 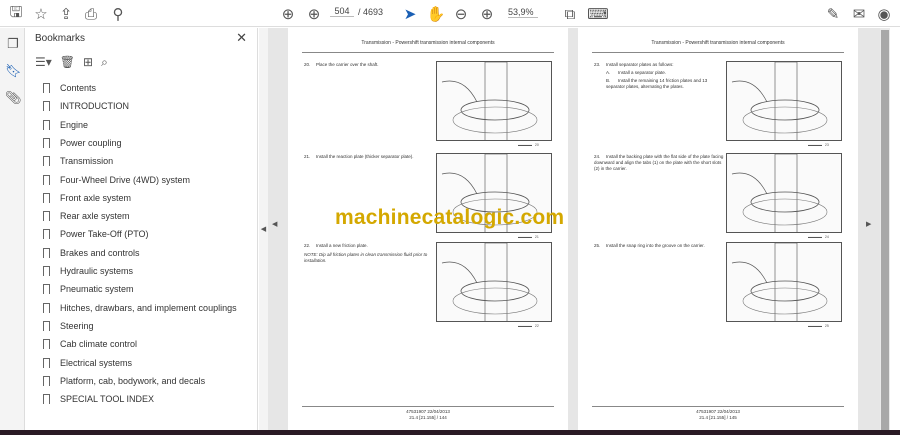 I want to click on bookmark-item: Pneumatic system, so click(x=88, y=289).